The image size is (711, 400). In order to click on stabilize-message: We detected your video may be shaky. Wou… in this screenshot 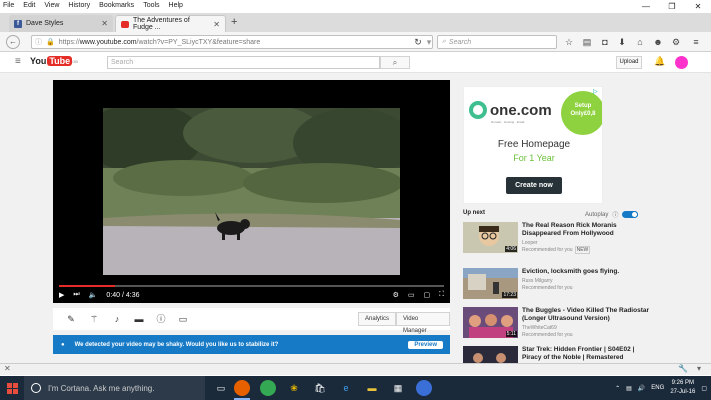, I will do `click(176, 344)`.